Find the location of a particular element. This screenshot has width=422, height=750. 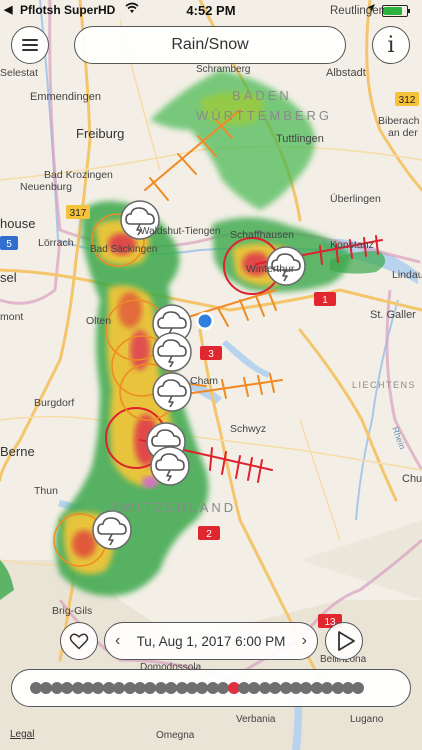

label-liechtenstein: LIECHTENS is located at coordinates (384, 385).